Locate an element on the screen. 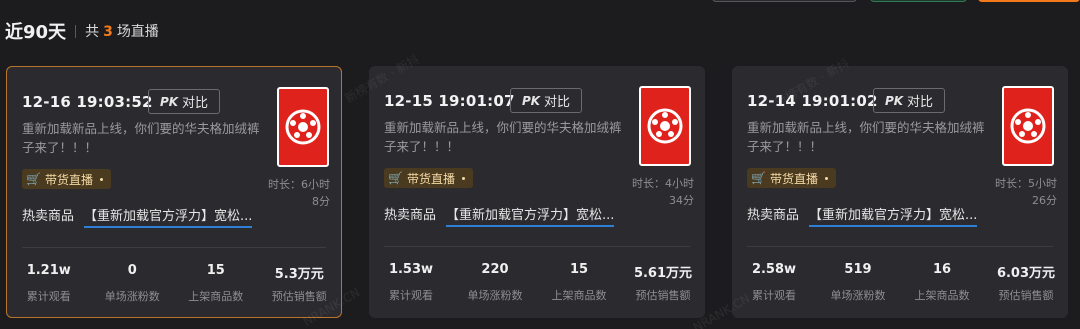 This screenshot has width=1080, height=329. duration-line2: 8分 is located at coordinates (321, 201).